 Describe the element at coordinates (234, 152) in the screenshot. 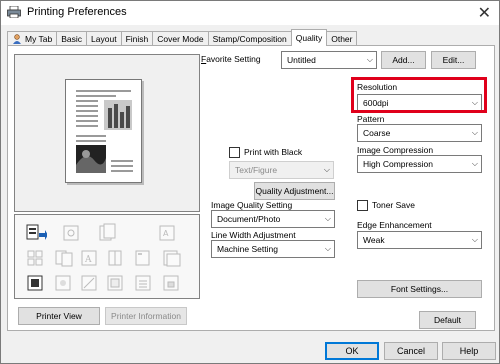

I see `print-with-black-checkbox` at that location.